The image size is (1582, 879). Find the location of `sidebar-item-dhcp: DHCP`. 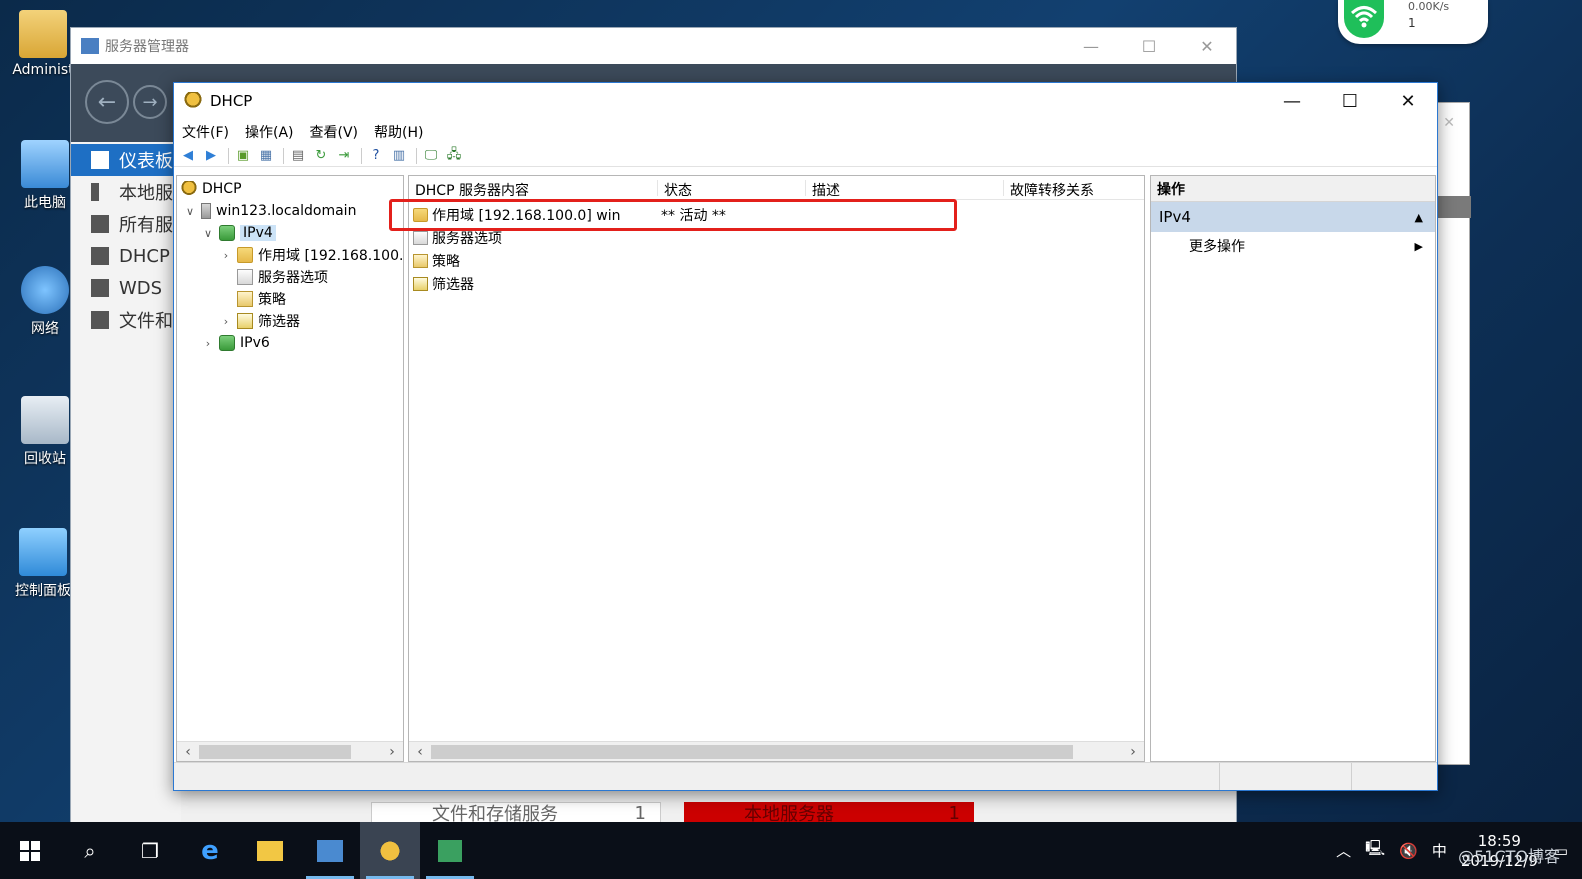

sidebar-item-dhcp: DHCP is located at coordinates (126, 256).